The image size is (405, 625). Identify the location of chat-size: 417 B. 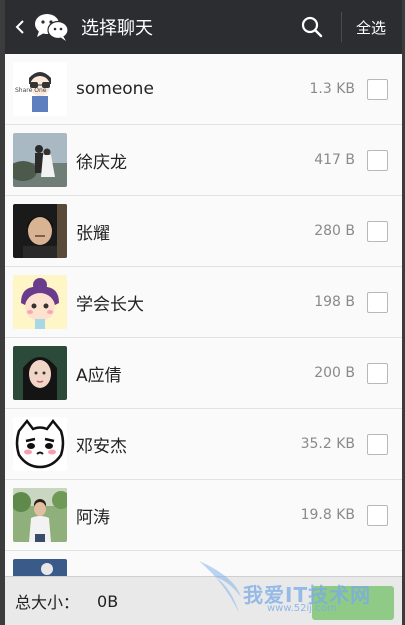
(334, 160).